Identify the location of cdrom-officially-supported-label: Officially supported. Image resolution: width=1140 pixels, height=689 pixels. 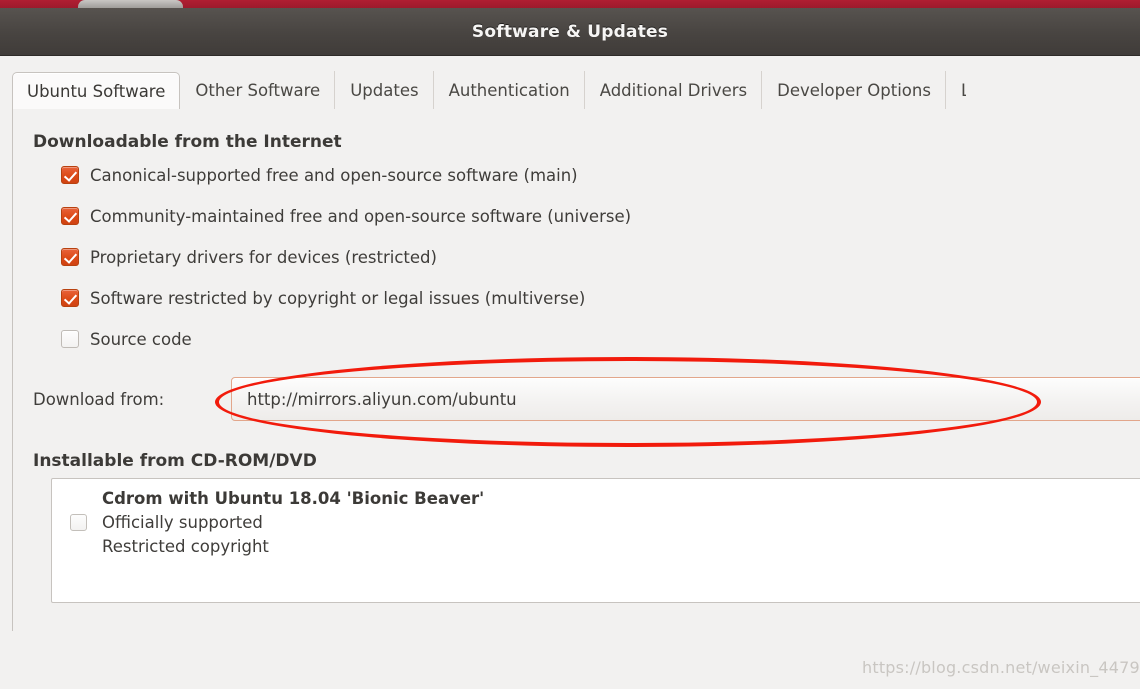
(182, 522).